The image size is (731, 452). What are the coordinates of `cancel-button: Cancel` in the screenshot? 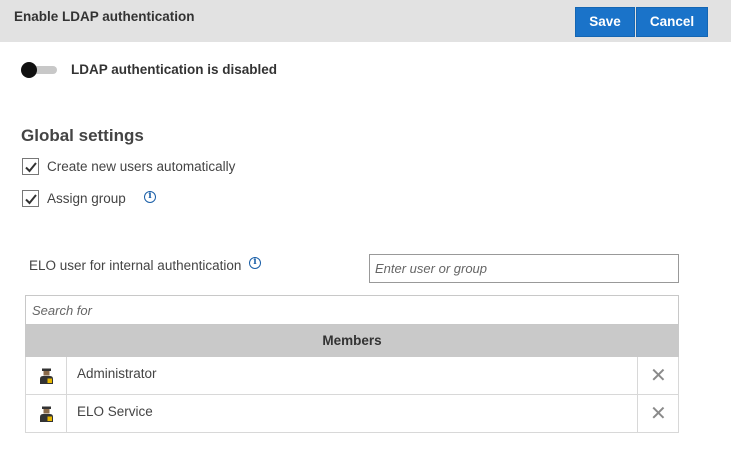 It's located at (672, 22).